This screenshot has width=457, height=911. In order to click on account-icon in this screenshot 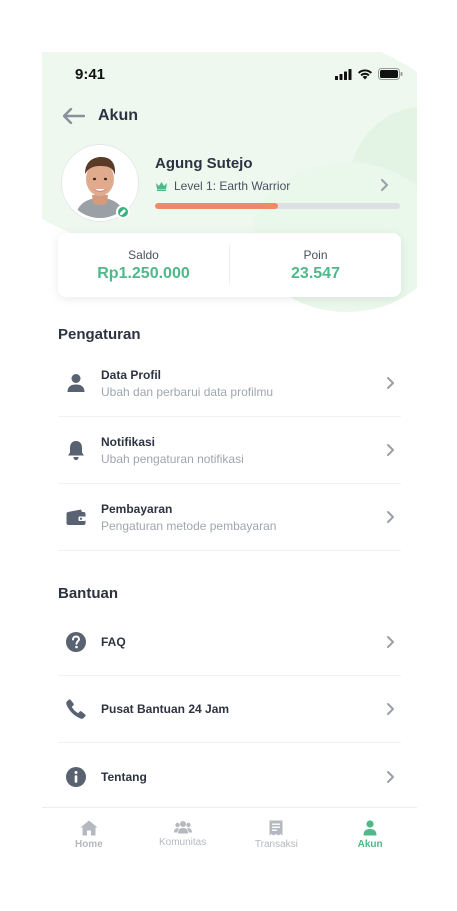, I will do `click(370, 828)`.